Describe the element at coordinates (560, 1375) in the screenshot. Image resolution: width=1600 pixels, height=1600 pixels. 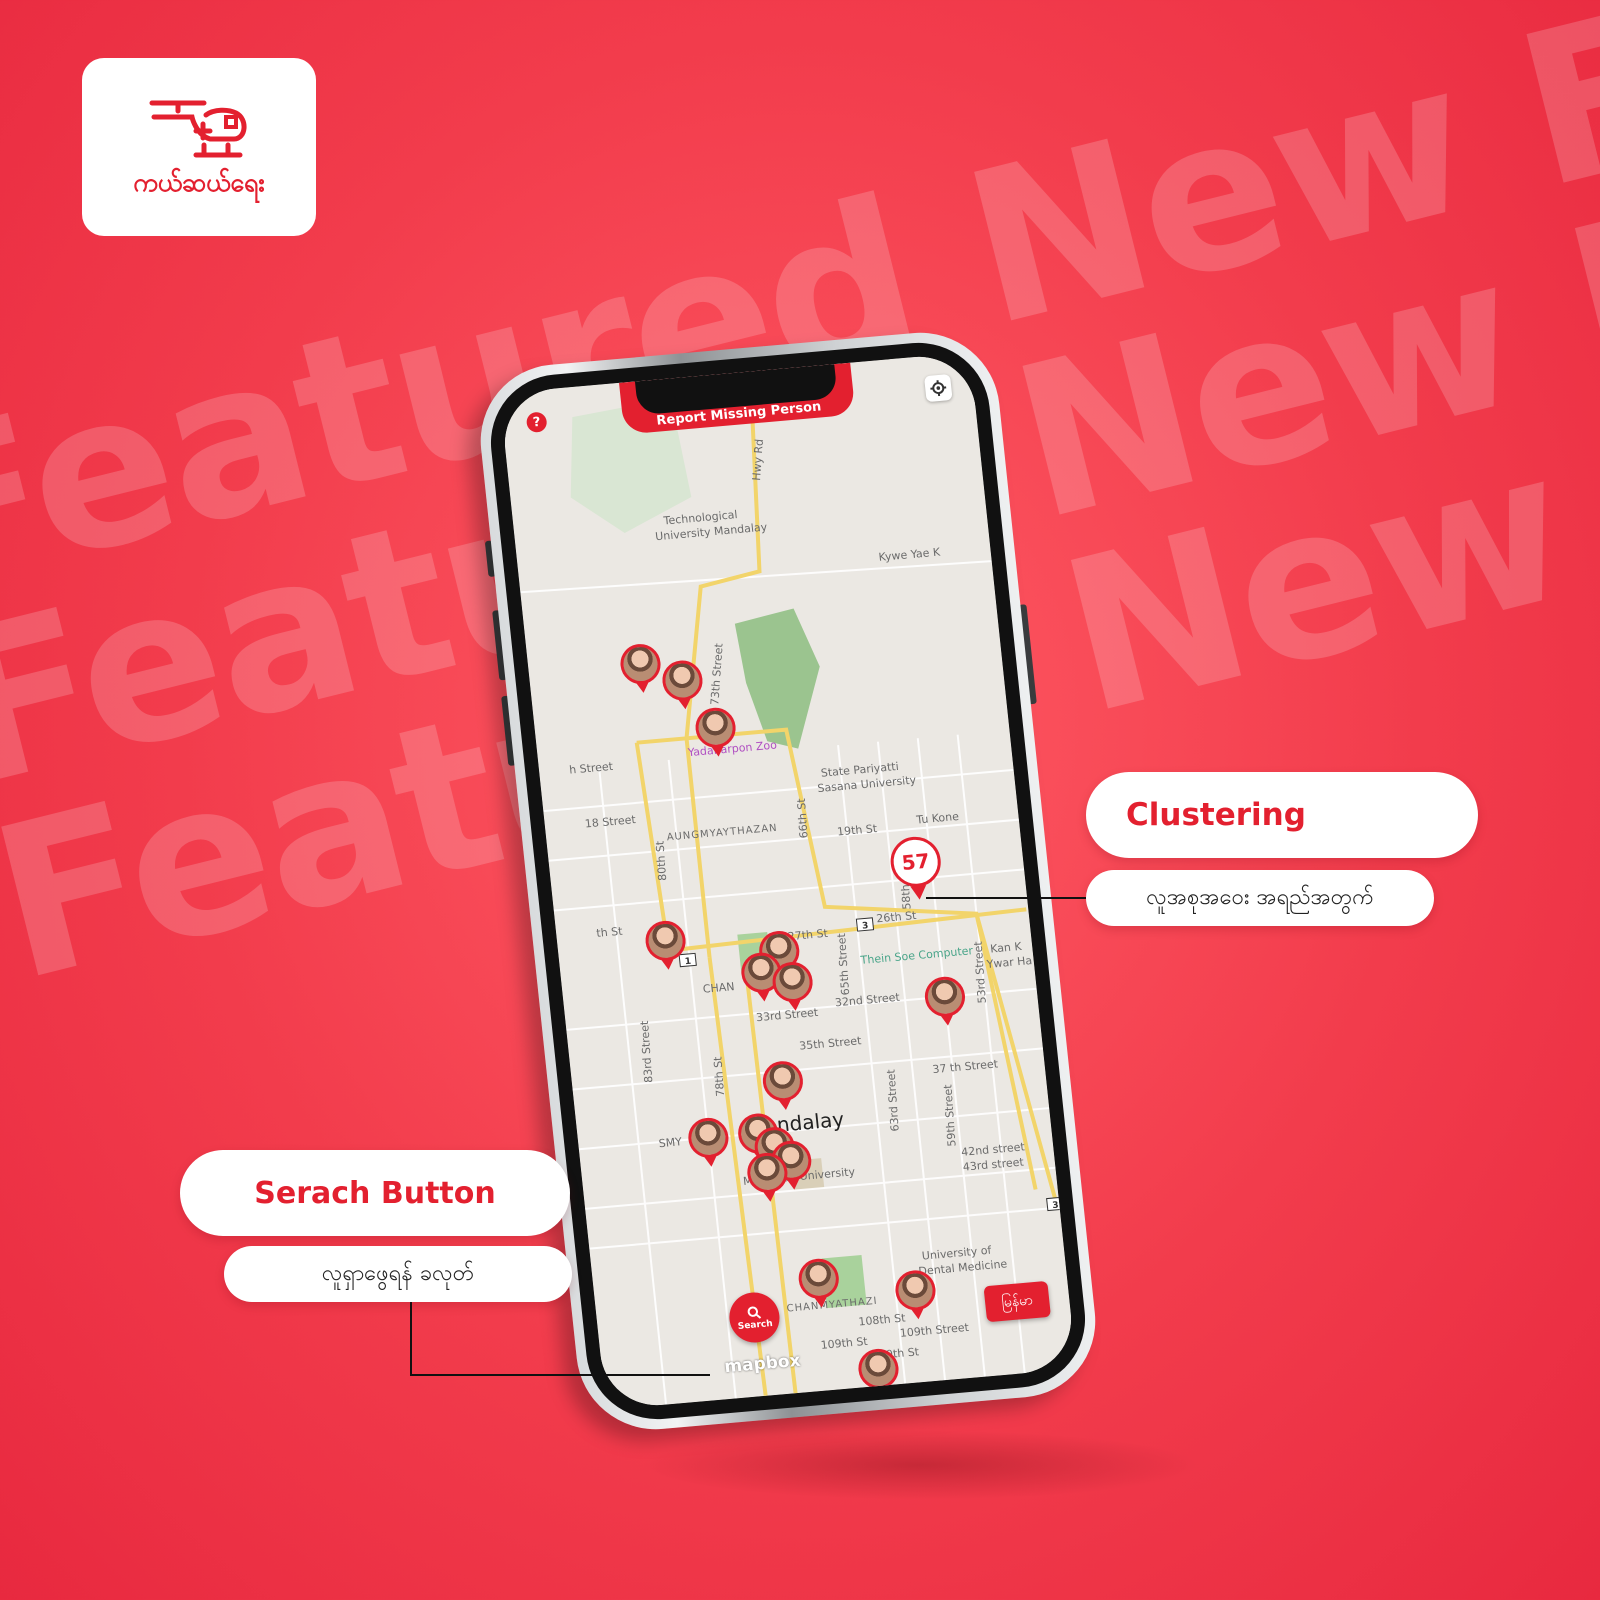
I see `search-connector-horizontal` at that location.